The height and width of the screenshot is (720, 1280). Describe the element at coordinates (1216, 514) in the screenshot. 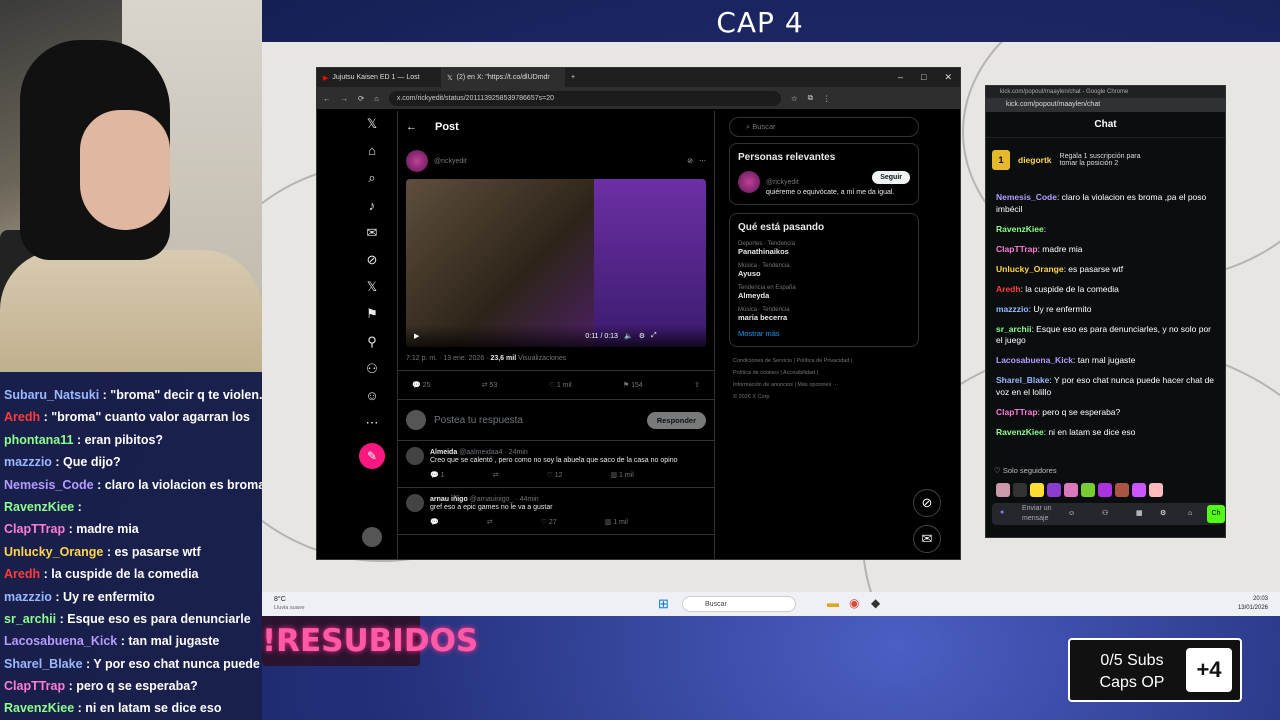

I see `kick-send-button: Ch` at that location.